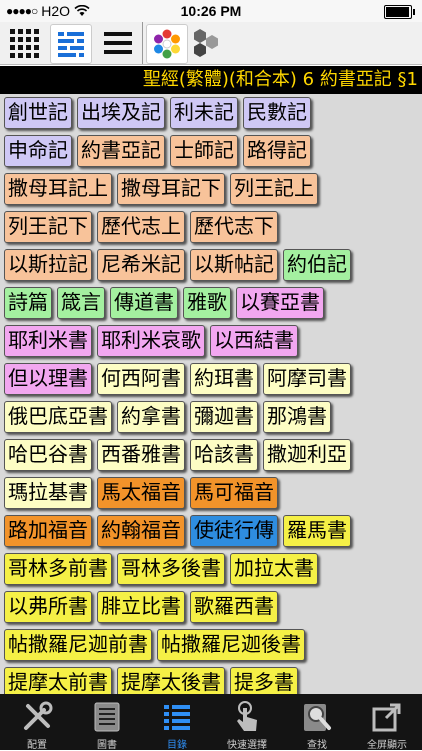  What do you see at coordinates (234, 531) in the screenshot?
I see `book-button: 使徒行傳` at bounding box center [234, 531].